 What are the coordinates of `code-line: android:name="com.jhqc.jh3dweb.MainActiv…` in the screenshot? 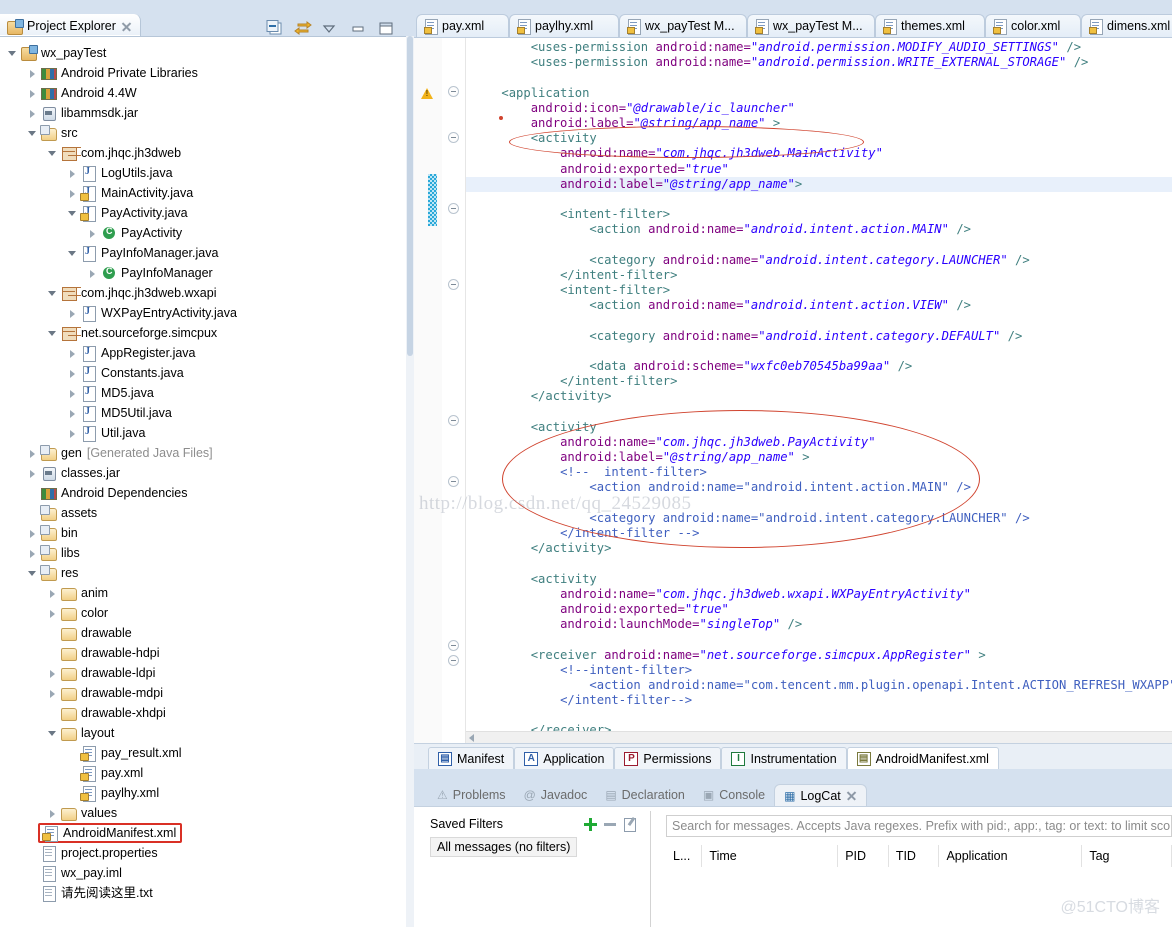 It's located at (819, 153).